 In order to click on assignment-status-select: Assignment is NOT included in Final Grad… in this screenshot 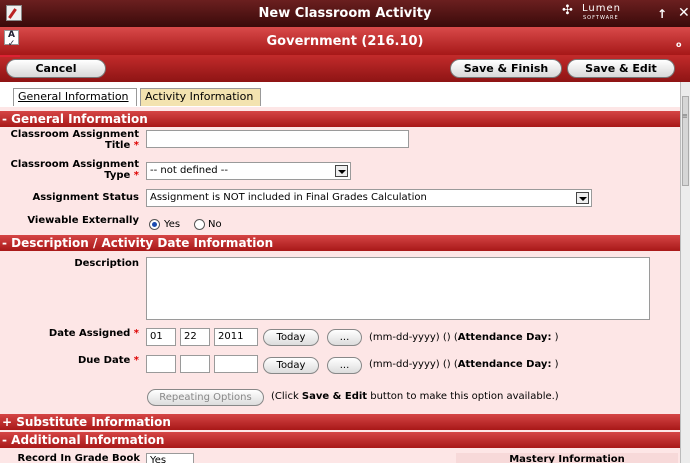, I will do `click(369, 198)`.